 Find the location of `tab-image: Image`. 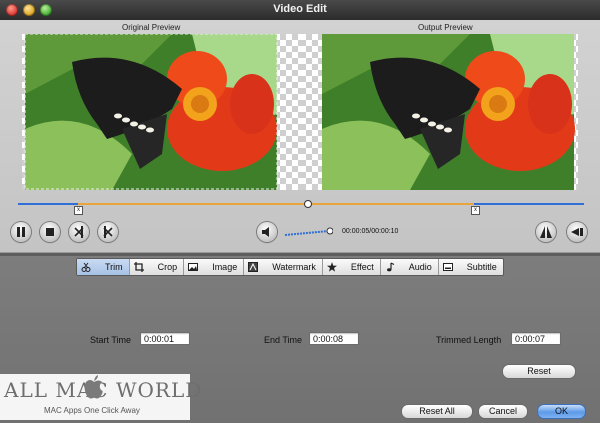

tab-image: Image is located at coordinates (214, 267).